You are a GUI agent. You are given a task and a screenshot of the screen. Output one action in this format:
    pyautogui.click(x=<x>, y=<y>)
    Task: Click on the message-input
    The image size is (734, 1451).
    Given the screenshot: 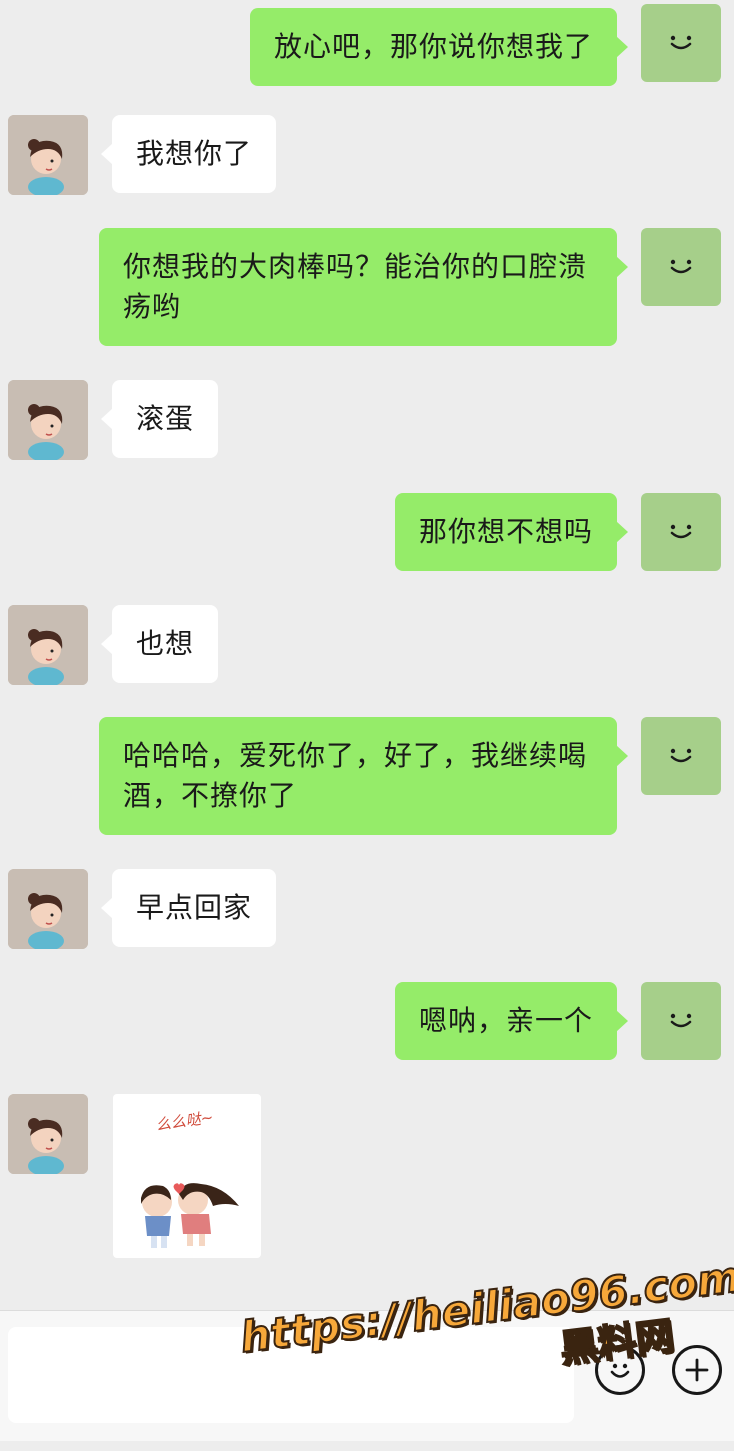 What is the action you would take?
    pyautogui.click(x=291, y=1375)
    